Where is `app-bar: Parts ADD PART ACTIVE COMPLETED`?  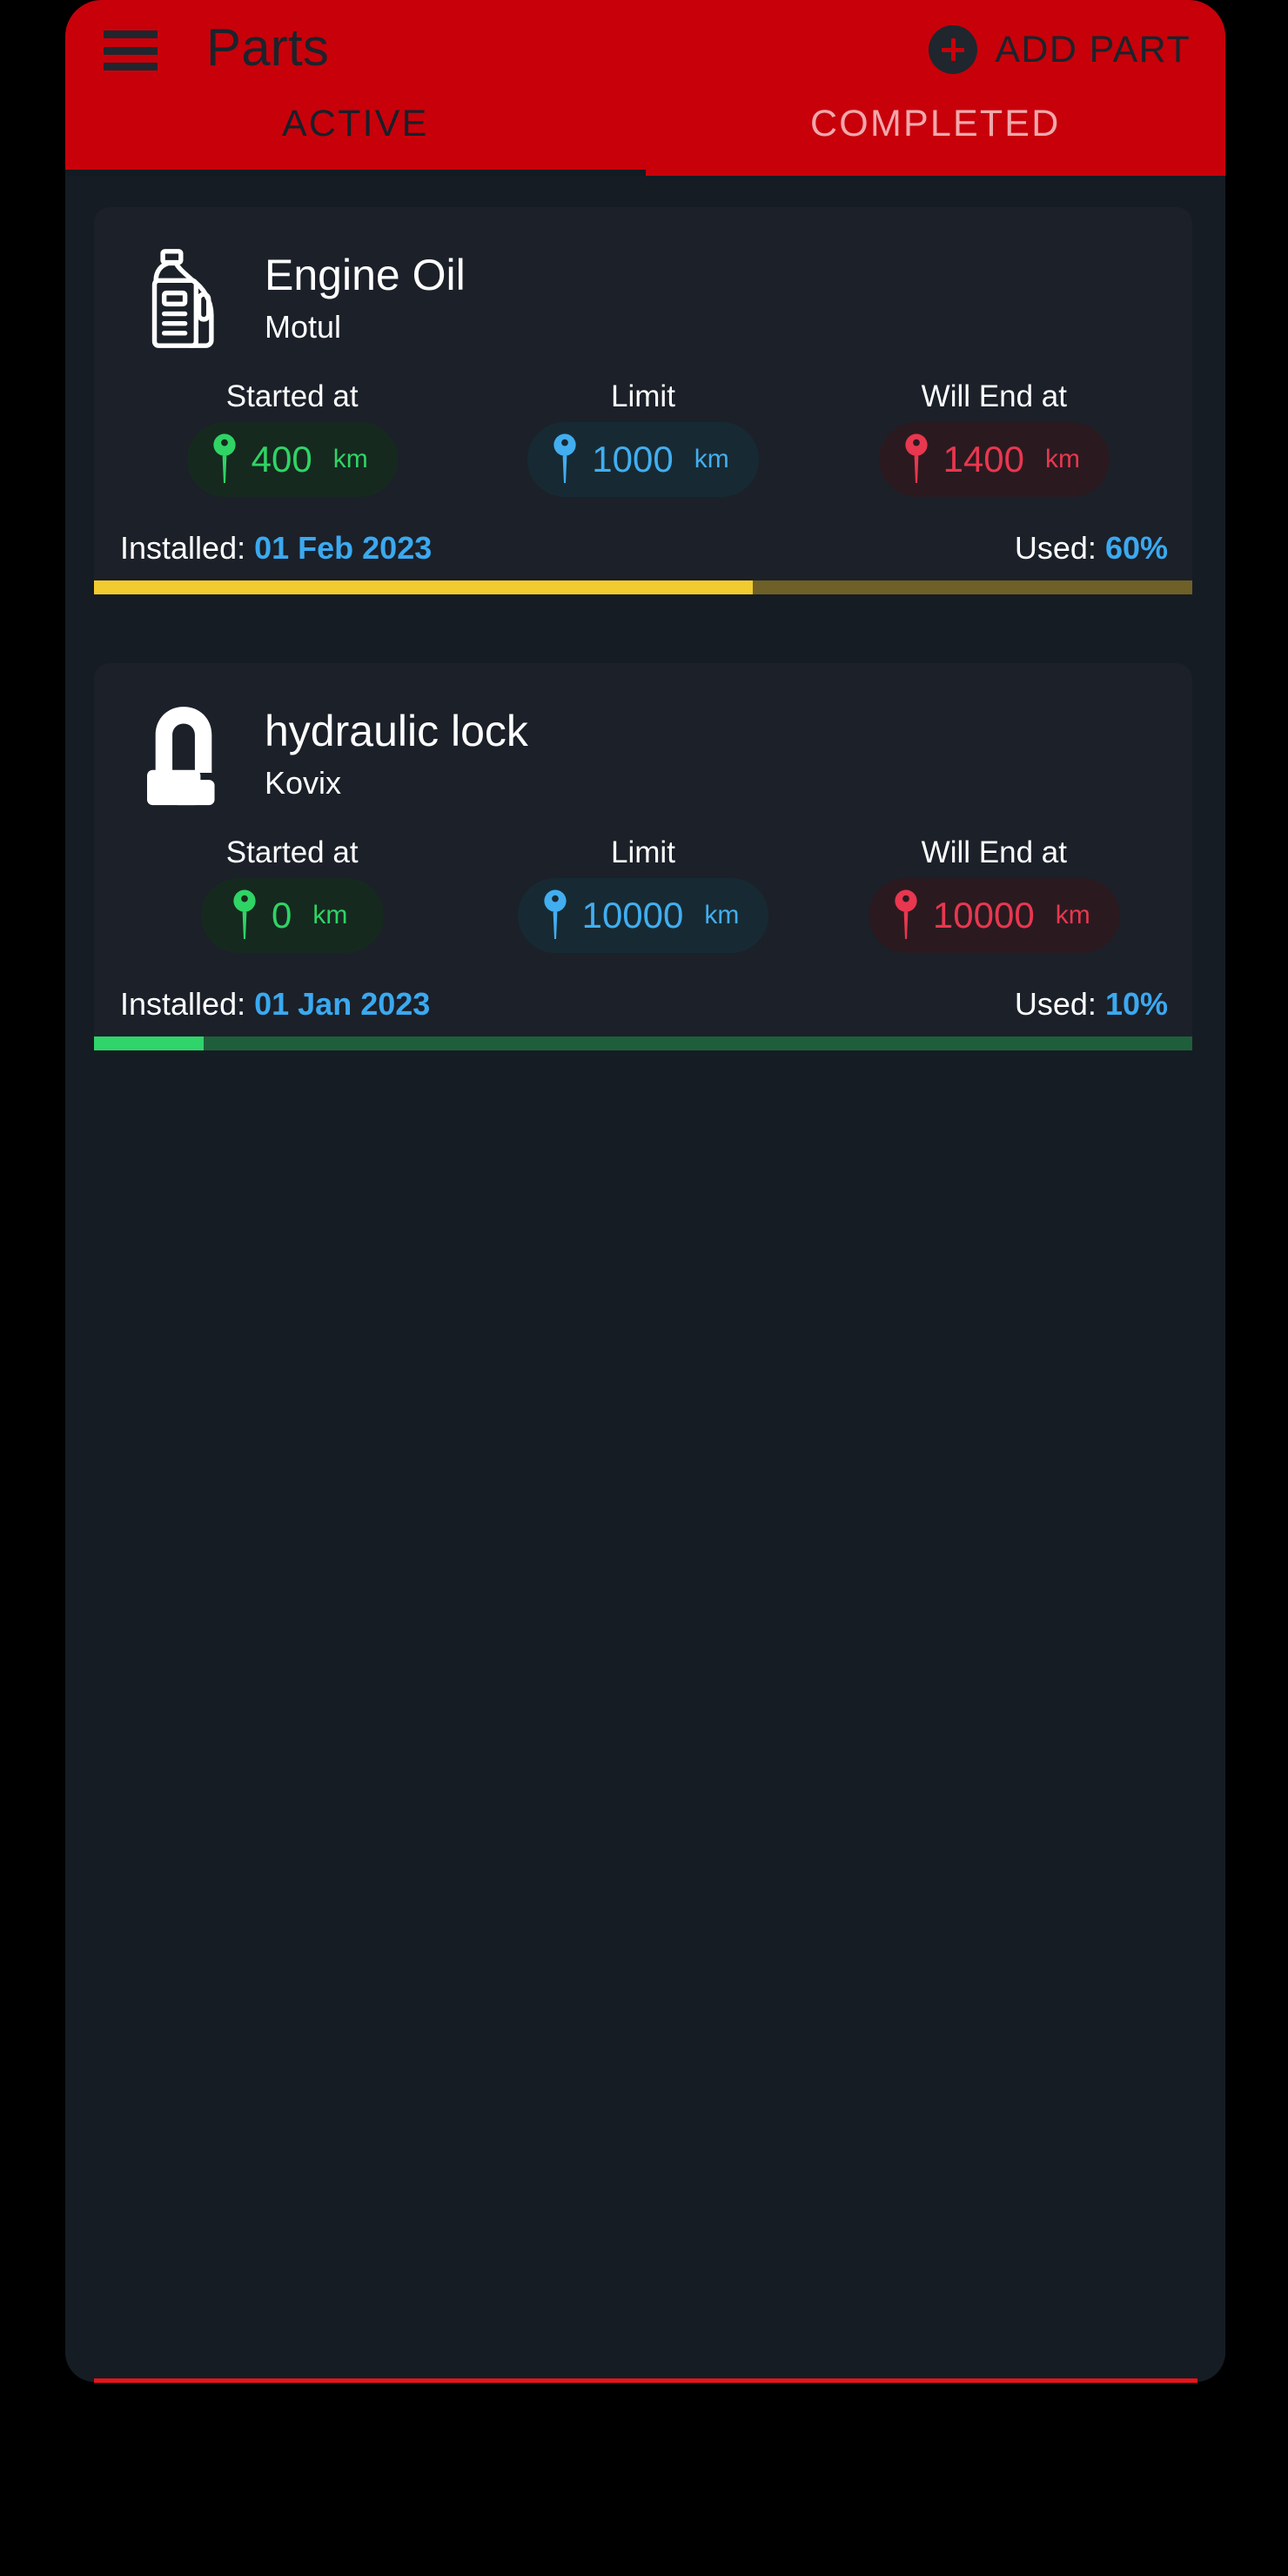 app-bar: Parts ADD PART ACTIVE COMPLETED is located at coordinates (645, 88).